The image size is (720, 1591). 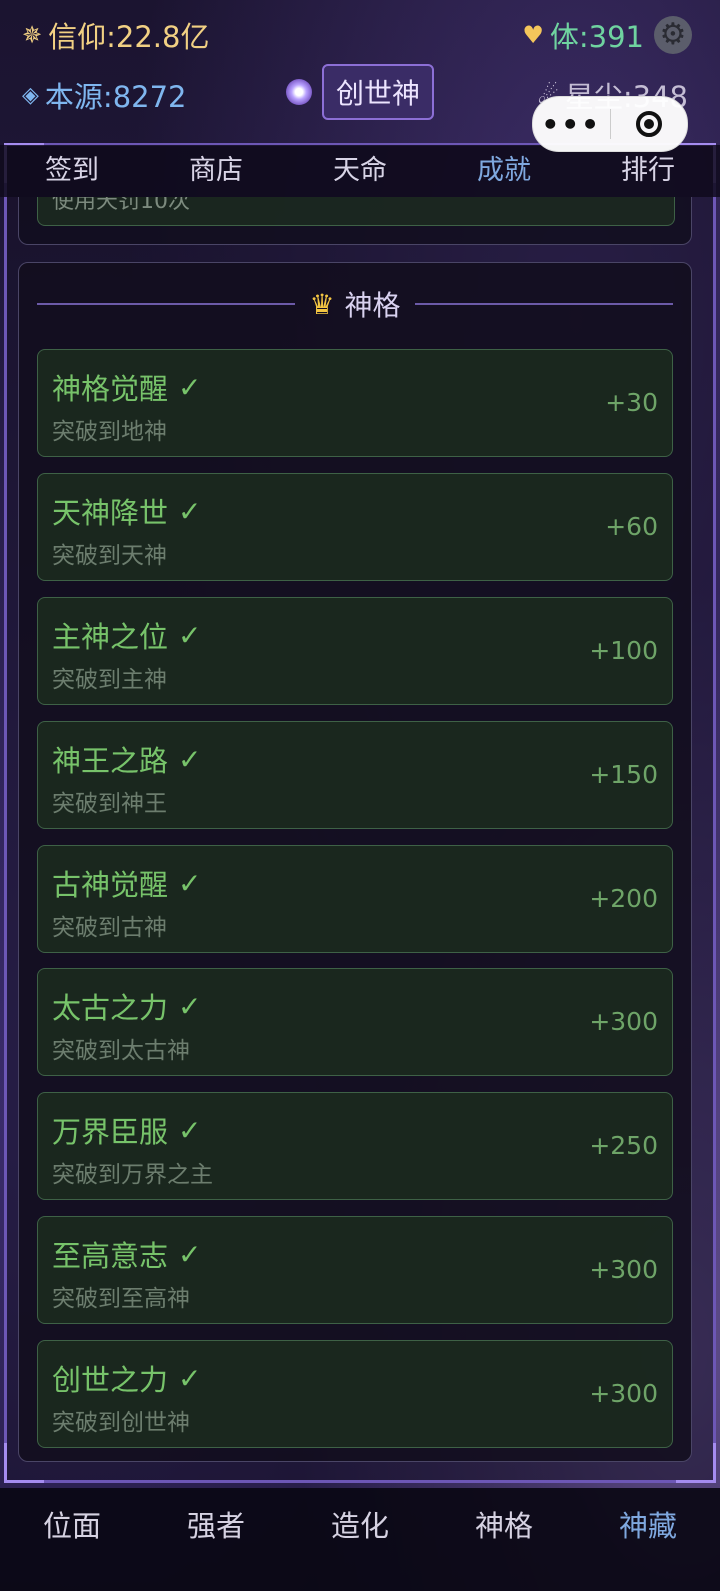 I want to click on achievement-name-row: 太古之力 ✓, so click(x=126, y=1006).